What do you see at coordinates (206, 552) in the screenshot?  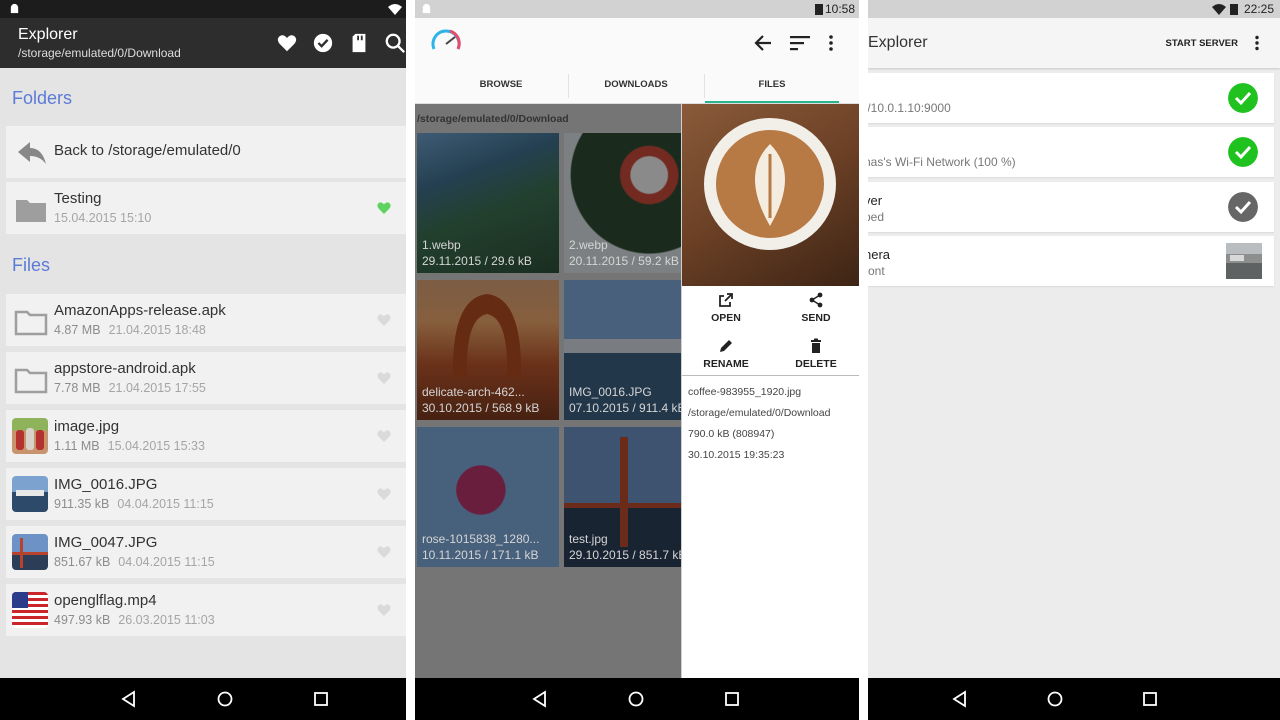 I see `file-row: IMG_0047.JPG 851.67 kB 04.04.2015 11:15` at bounding box center [206, 552].